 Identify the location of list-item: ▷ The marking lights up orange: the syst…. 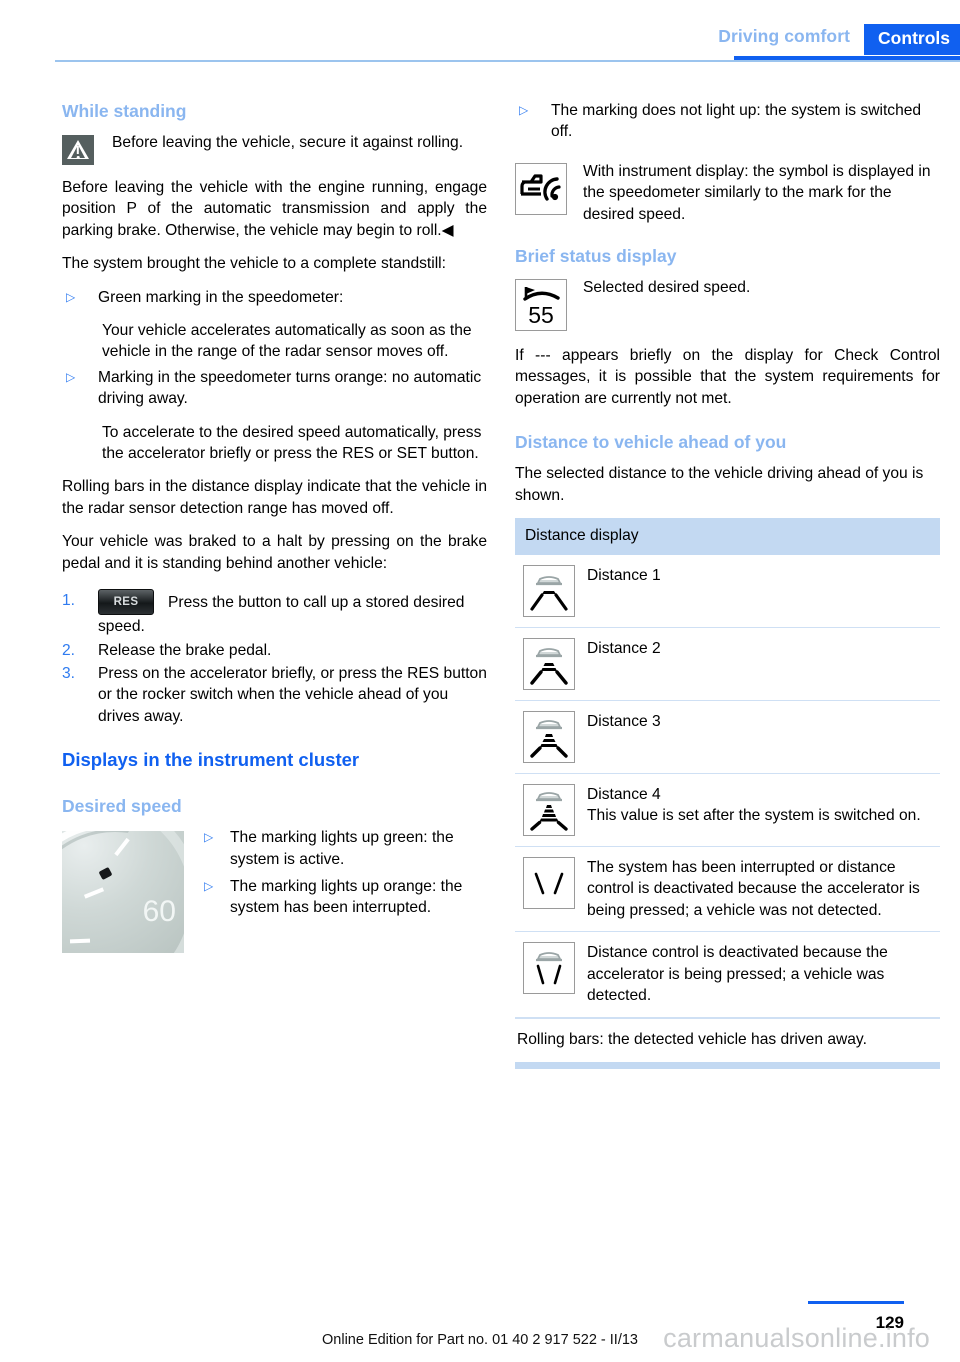
(343, 897).